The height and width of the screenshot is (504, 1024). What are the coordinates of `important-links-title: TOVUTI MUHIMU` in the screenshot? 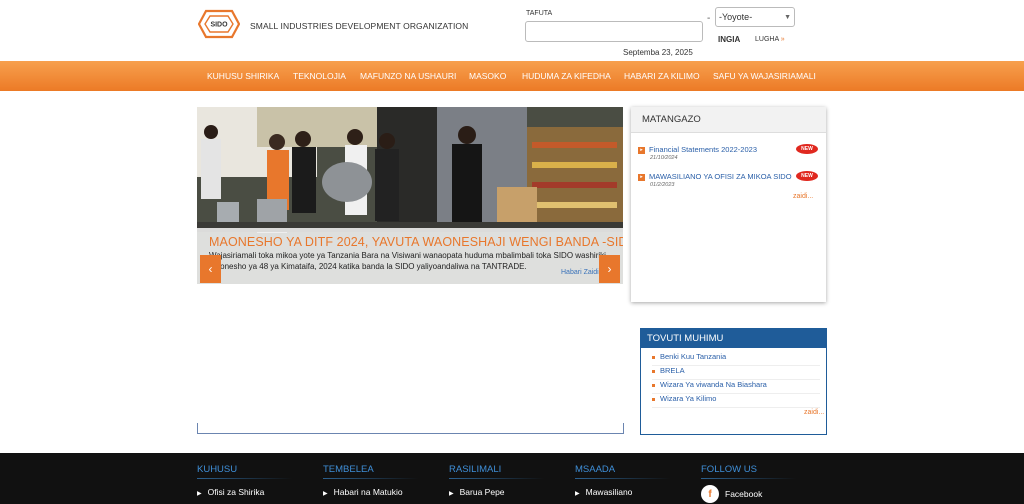 It's located at (733, 338).